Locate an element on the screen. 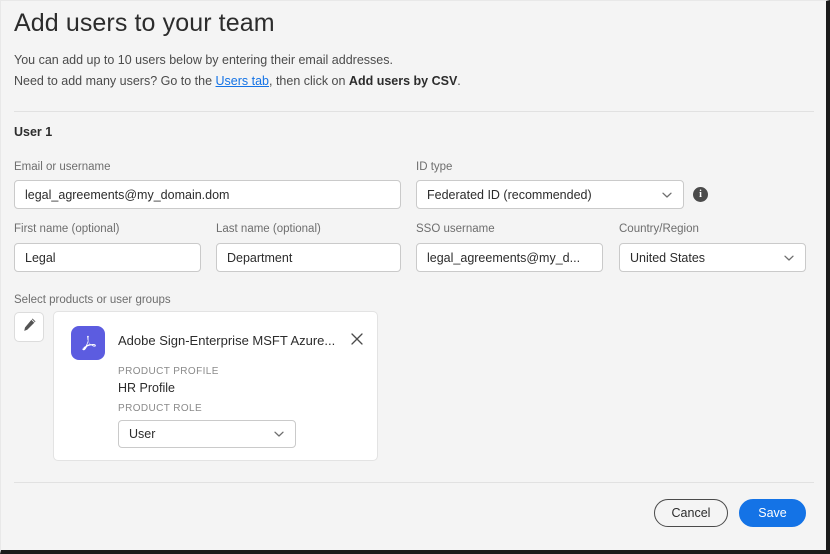 The width and height of the screenshot is (830, 554). product-profile-value: HR Profile is located at coordinates (146, 388).